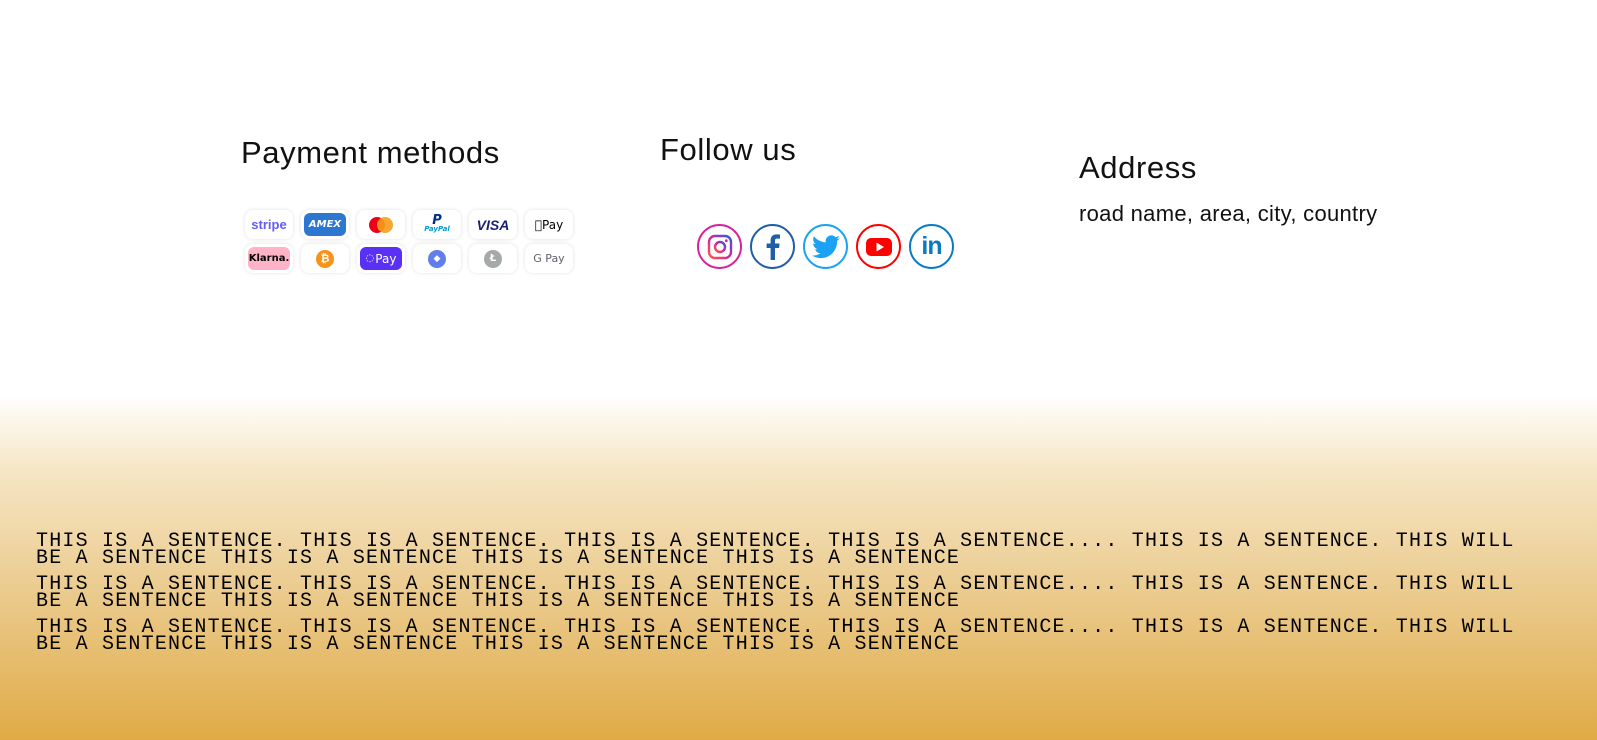  I want to click on bitcoin-icon: ₿, so click(325, 258).